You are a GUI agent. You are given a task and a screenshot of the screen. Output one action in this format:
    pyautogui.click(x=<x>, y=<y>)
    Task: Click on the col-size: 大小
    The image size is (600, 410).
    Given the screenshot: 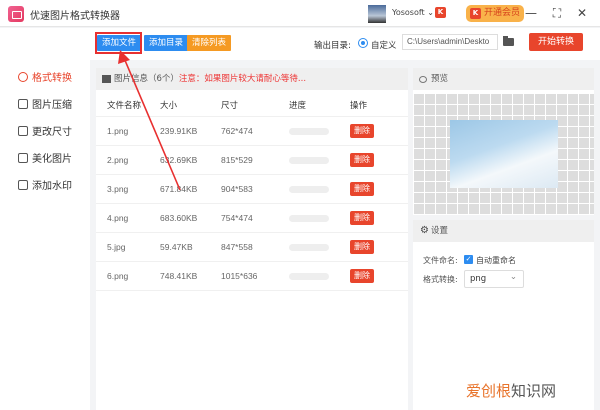 What is the action you would take?
    pyautogui.click(x=169, y=106)
    